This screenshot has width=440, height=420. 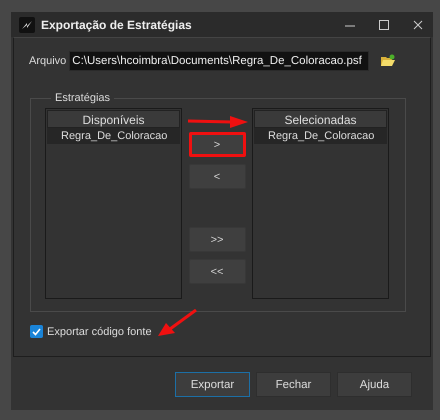 What do you see at coordinates (384, 25) in the screenshot?
I see `maximize-icon` at bounding box center [384, 25].